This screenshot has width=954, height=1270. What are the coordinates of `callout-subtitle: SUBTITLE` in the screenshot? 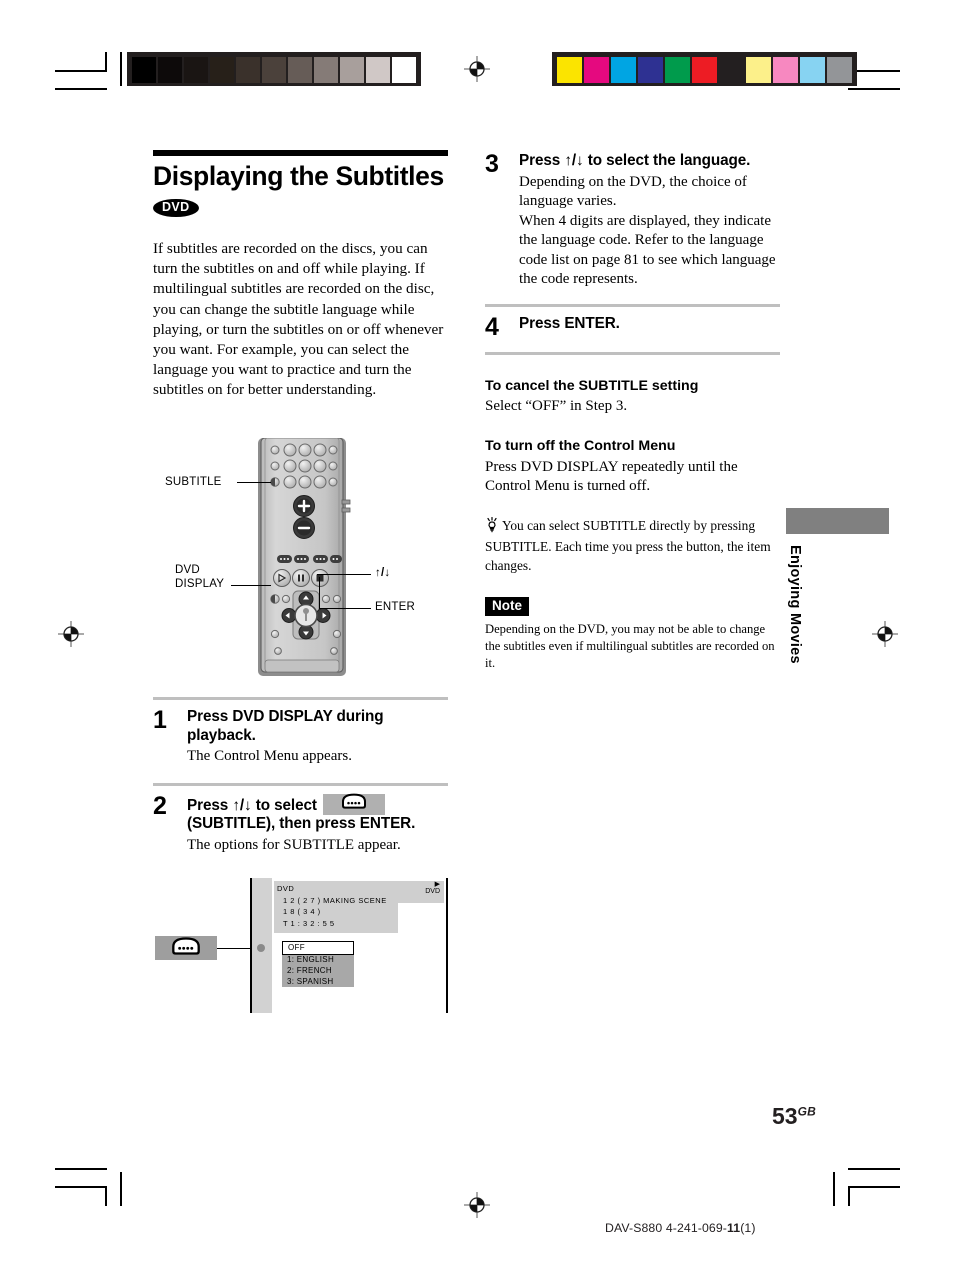 It's located at (193, 482).